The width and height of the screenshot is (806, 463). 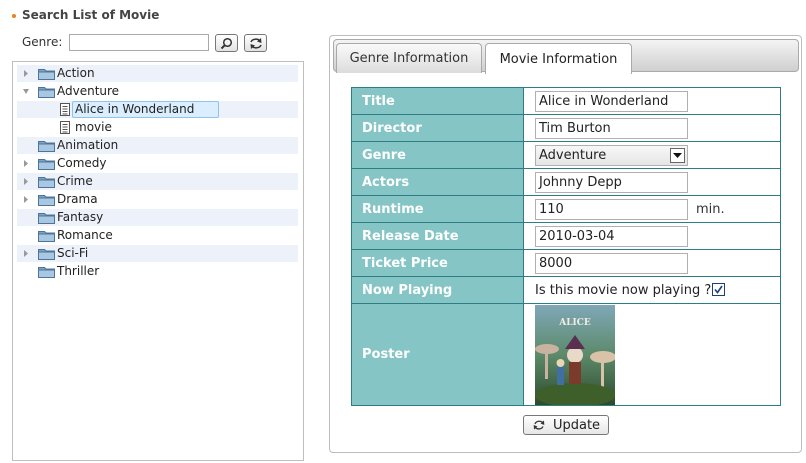 What do you see at coordinates (611, 236) in the screenshot?
I see `release-date-input: 2010-03-04` at bounding box center [611, 236].